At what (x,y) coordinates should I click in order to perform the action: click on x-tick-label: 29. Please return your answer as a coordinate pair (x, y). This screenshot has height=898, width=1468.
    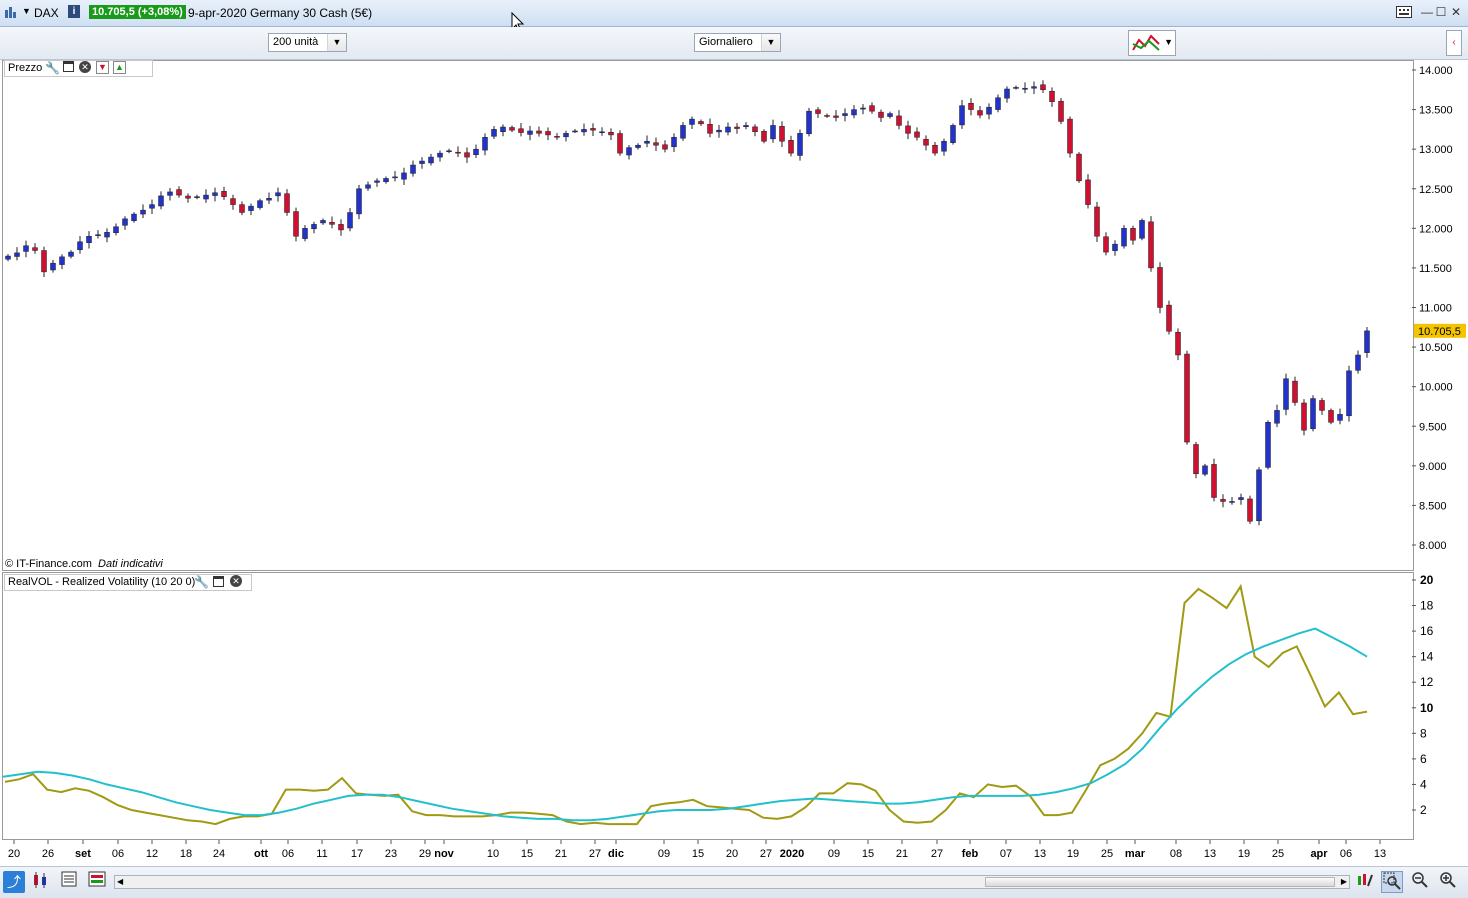
    Looking at the image, I should click on (425, 854).